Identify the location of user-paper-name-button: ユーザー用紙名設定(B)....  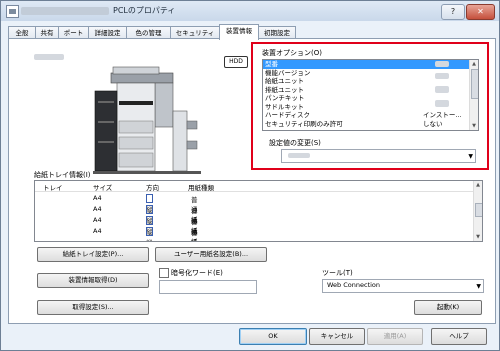
(211, 254).